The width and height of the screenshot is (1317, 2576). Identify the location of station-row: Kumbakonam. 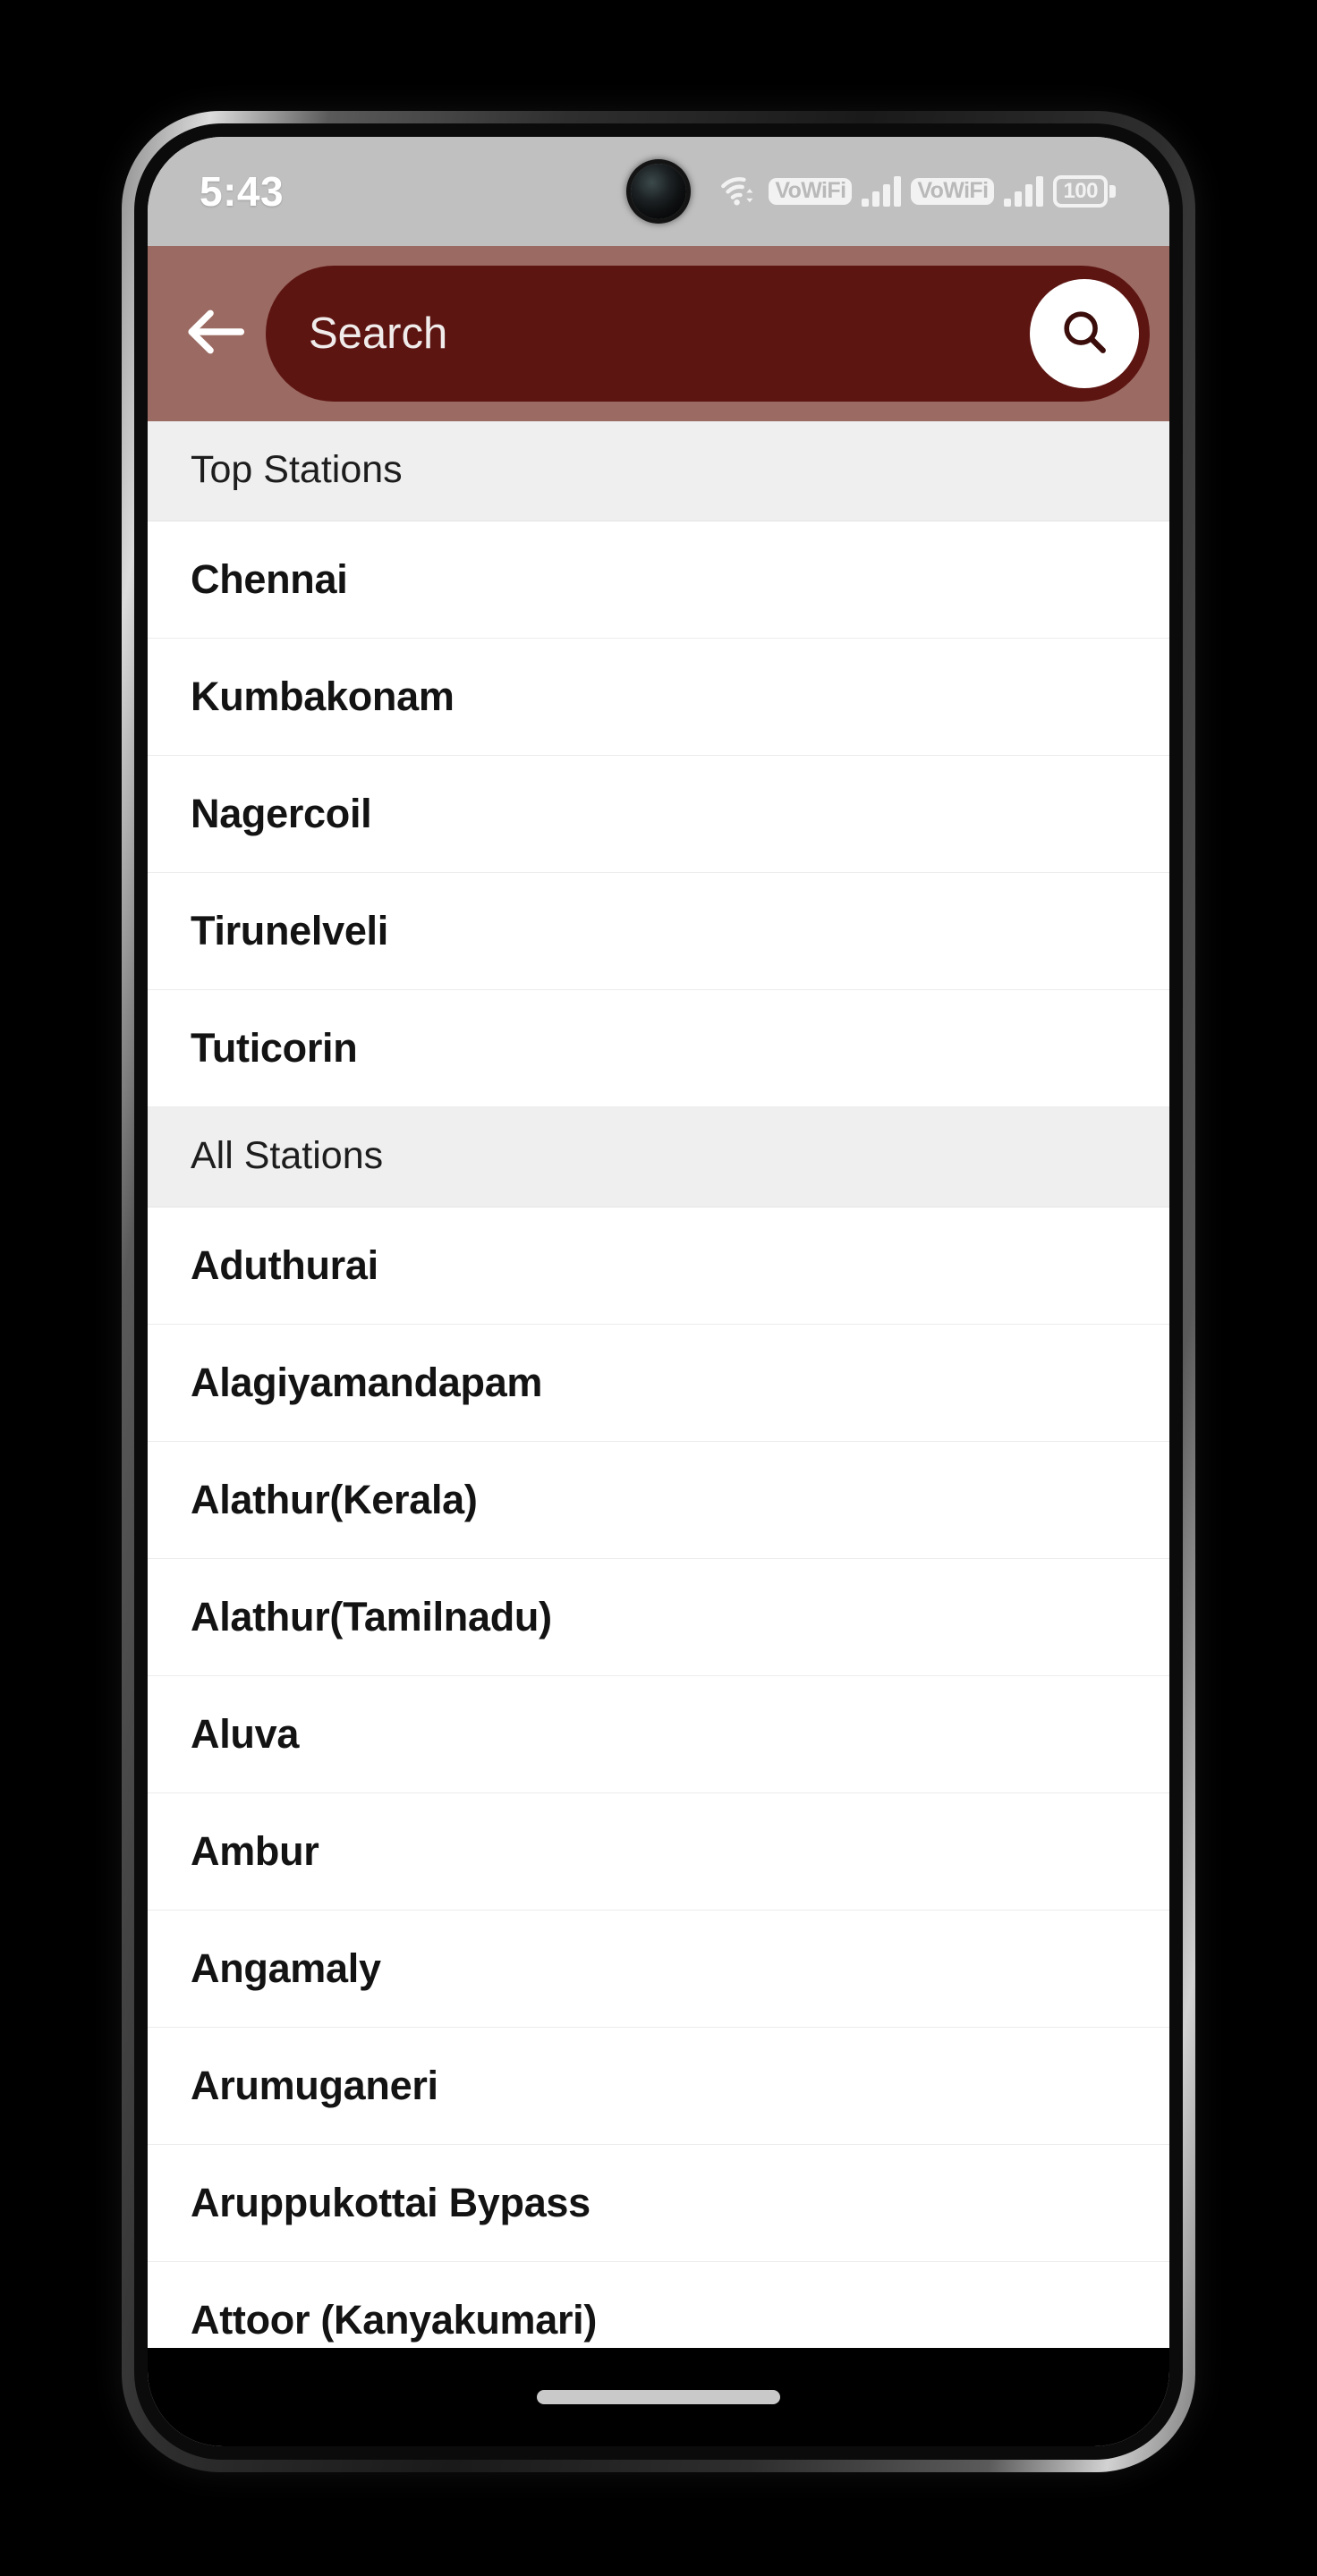
(658, 697).